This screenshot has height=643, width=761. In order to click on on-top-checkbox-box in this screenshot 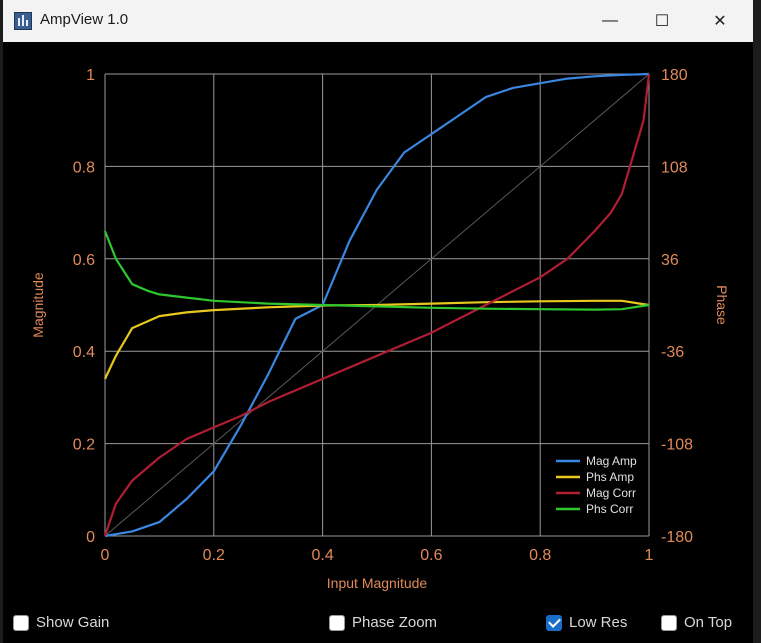, I will do `click(669, 622)`.